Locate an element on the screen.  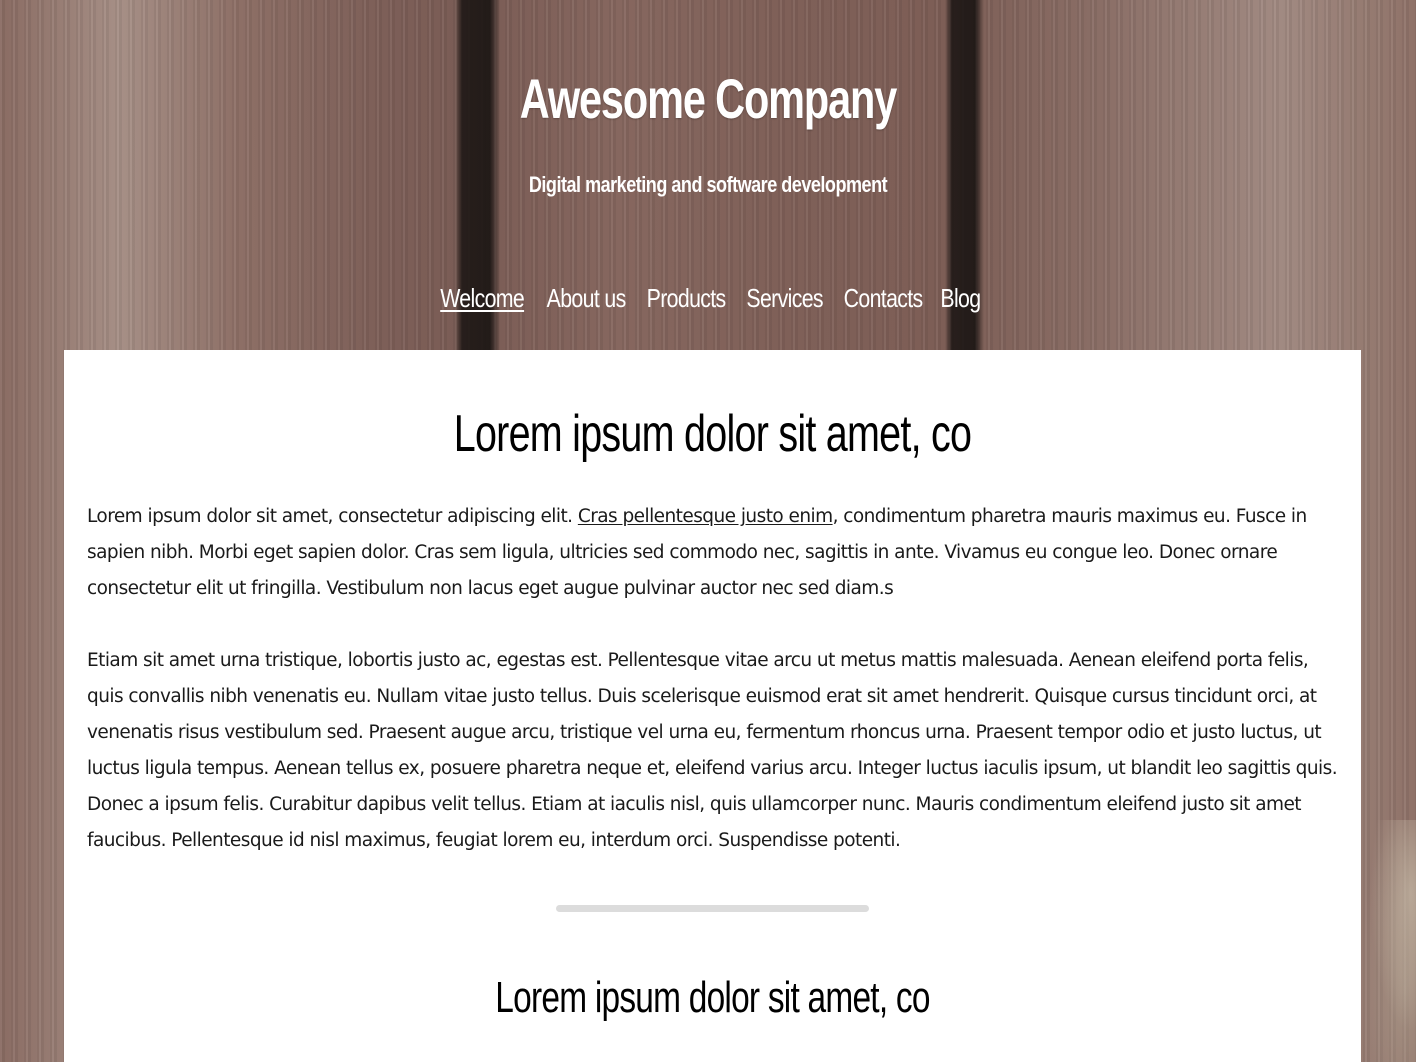
nav-link-contacts: Contacts is located at coordinates (883, 298).